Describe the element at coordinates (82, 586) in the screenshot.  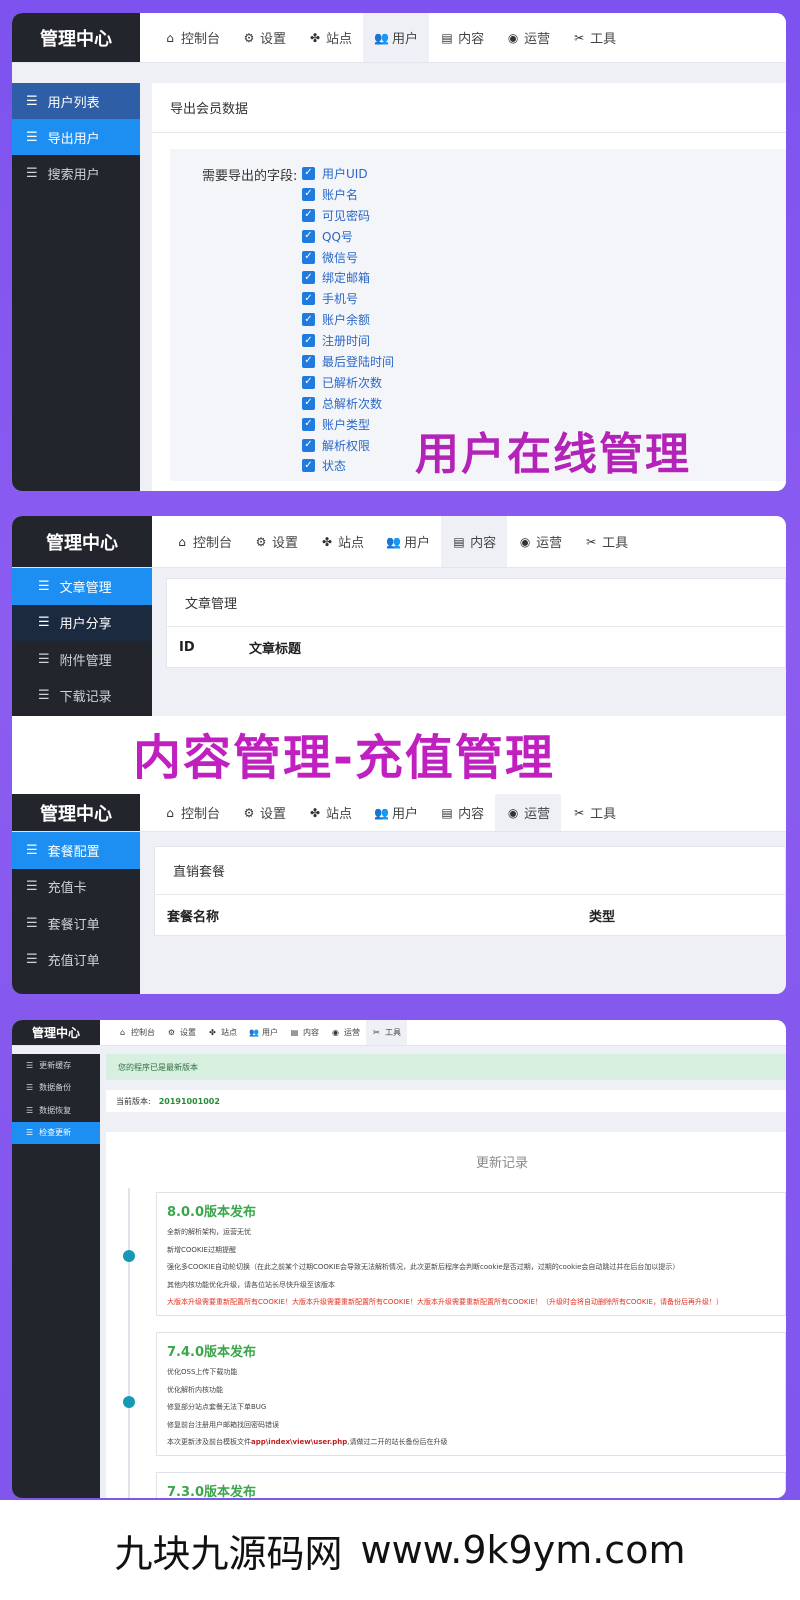
I see `sidebar-item-articles: ☰ 文章管理` at that location.